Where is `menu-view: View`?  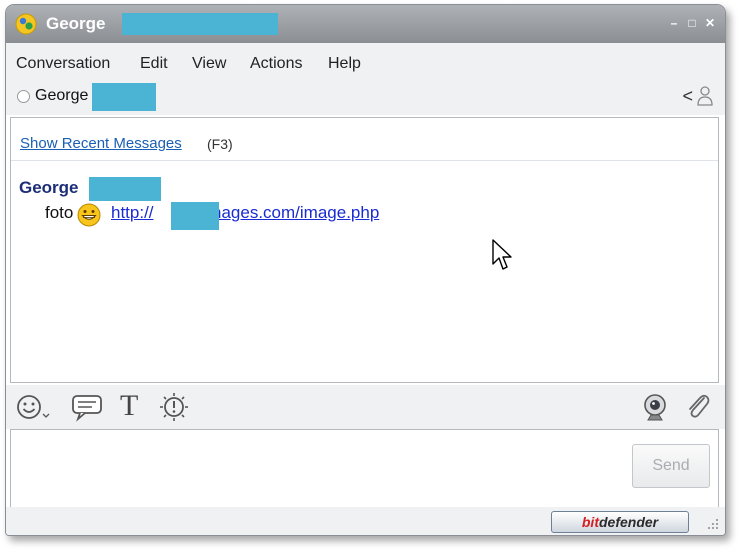
menu-view: View is located at coordinates (209, 64).